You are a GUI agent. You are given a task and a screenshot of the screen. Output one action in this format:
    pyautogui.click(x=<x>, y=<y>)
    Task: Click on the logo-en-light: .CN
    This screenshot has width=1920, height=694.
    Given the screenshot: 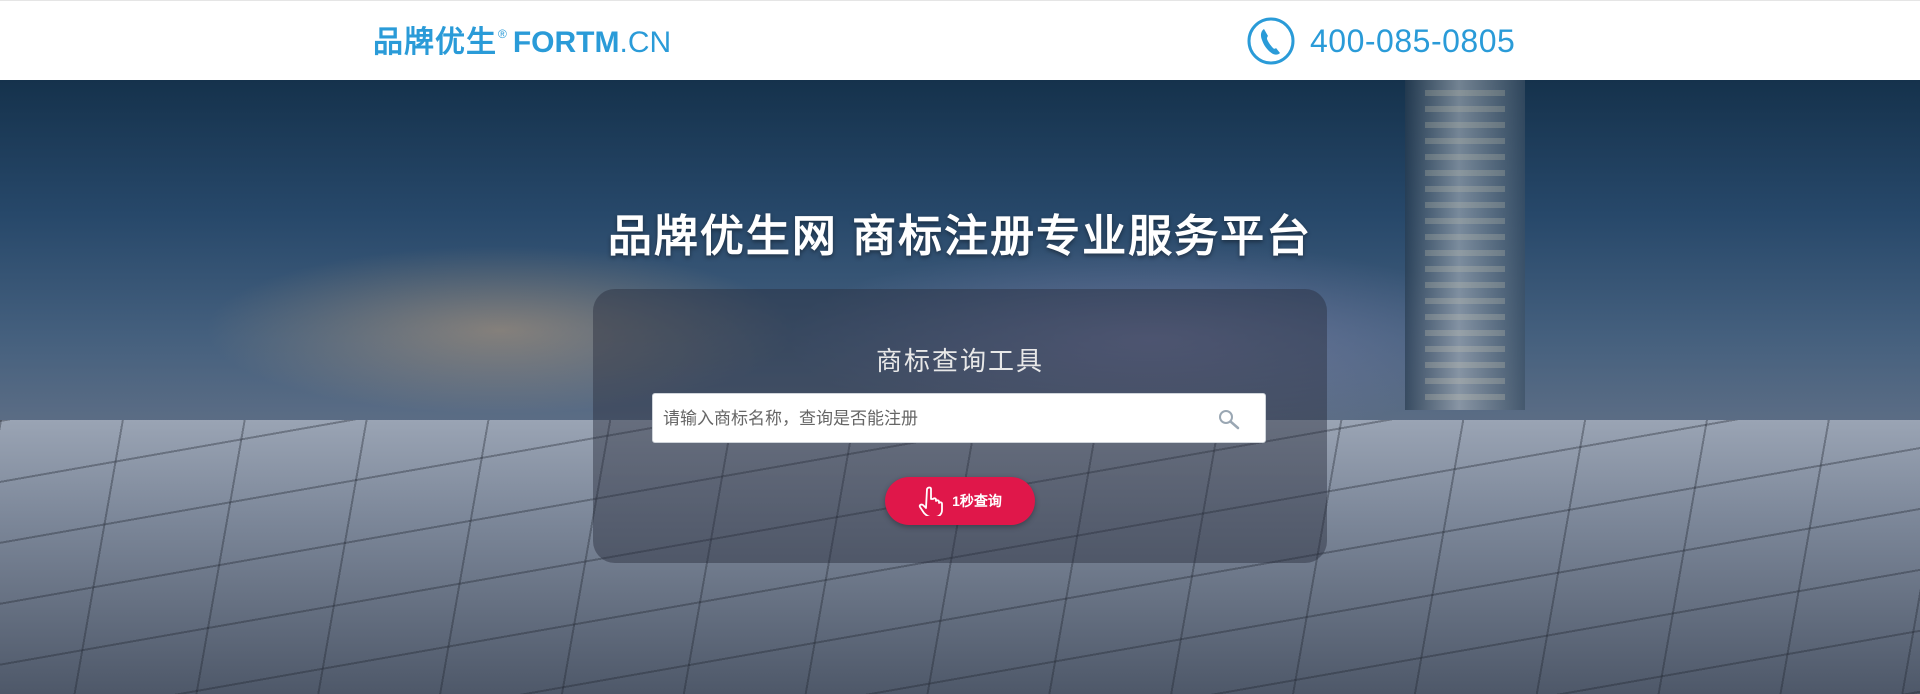 What is the action you would take?
    pyautogui.click(x=645, y=42)
    